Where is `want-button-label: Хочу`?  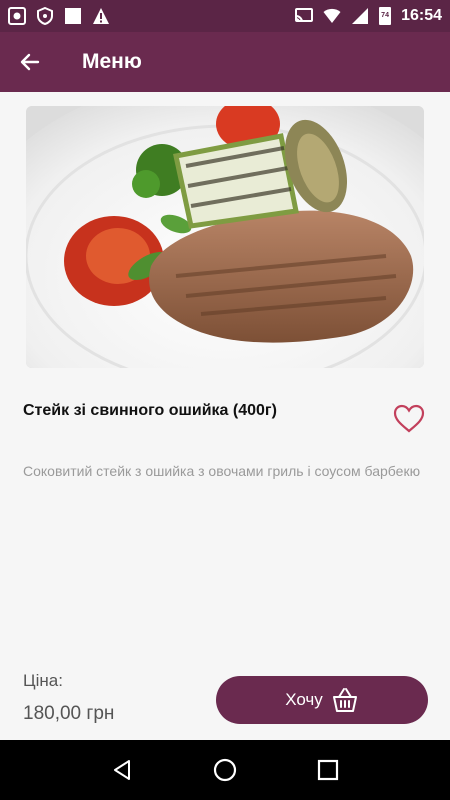 want-button-label: Хочу is located at coordinates (304, 699).